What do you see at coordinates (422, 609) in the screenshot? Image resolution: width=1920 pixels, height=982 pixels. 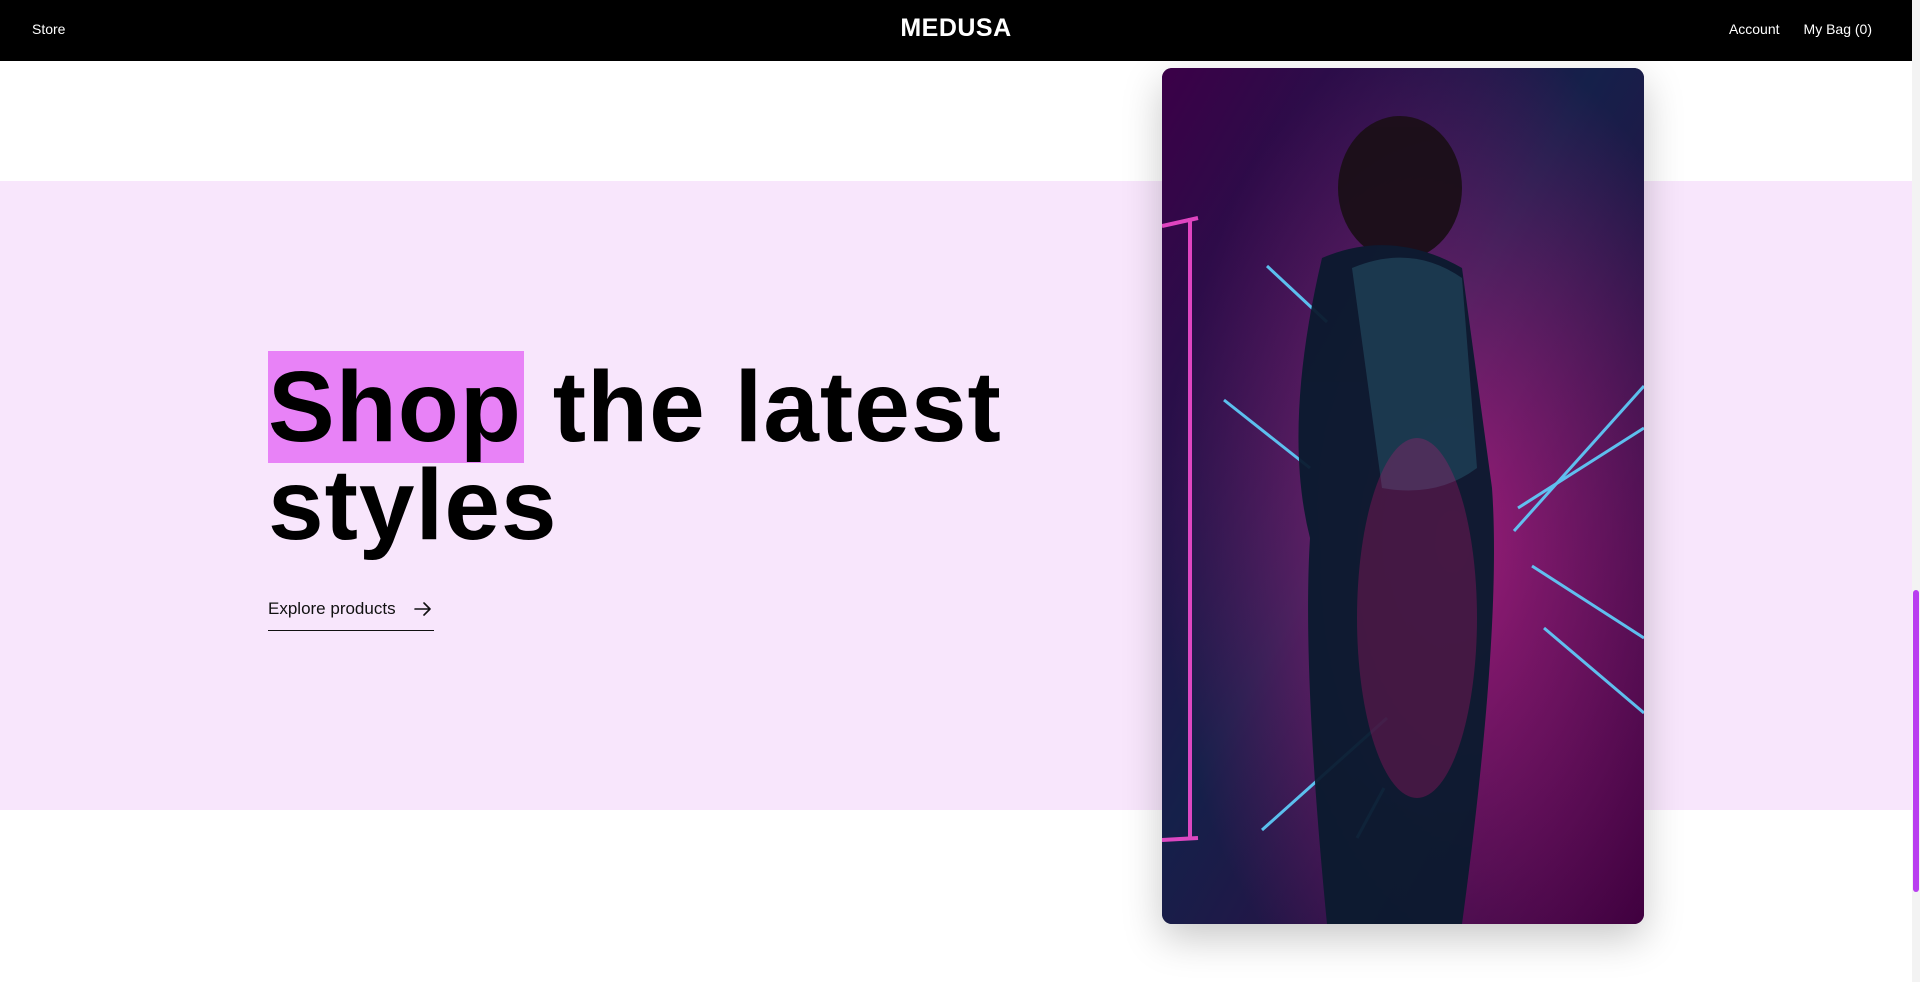 I see `arrow-right-icon` at bounding box center [422, 609].